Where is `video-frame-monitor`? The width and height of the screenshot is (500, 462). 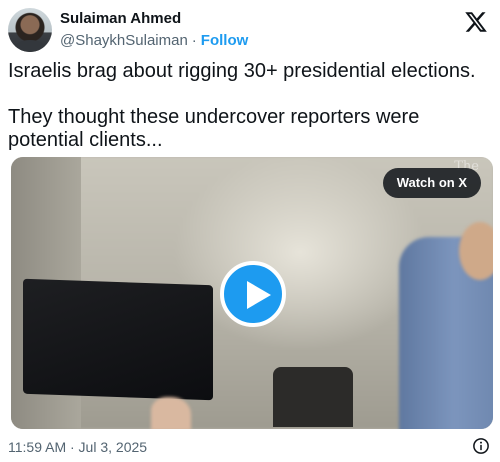 video-frame-monitor is located at coordinates (118, 339).